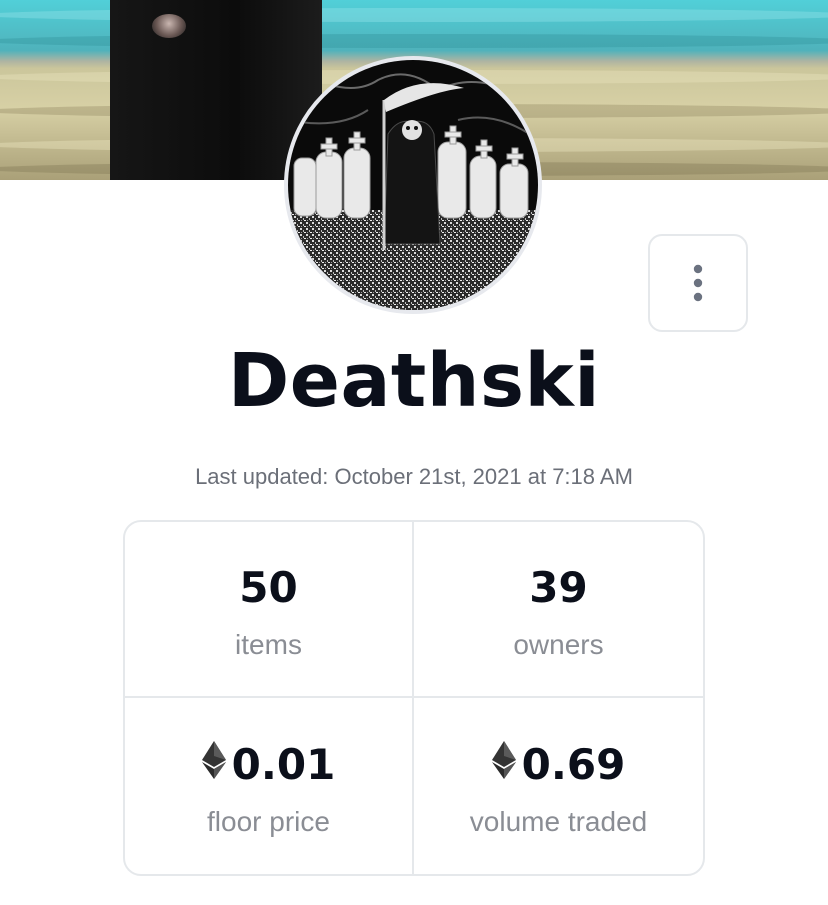 The width and height of the screenshot is (828, 905). Describe the element at coordinates (558, 821) in the screenshot. I see `stat-label: volume traded` at that location.